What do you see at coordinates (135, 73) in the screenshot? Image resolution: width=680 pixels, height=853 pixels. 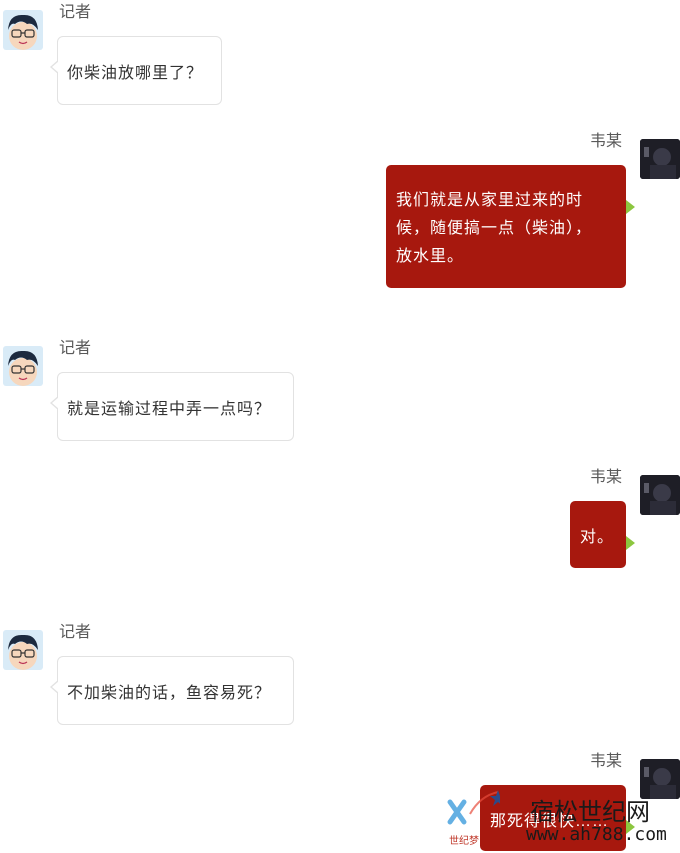 I see `message-text: 你柴油放哪里了？` at bounding box center [135, 73].